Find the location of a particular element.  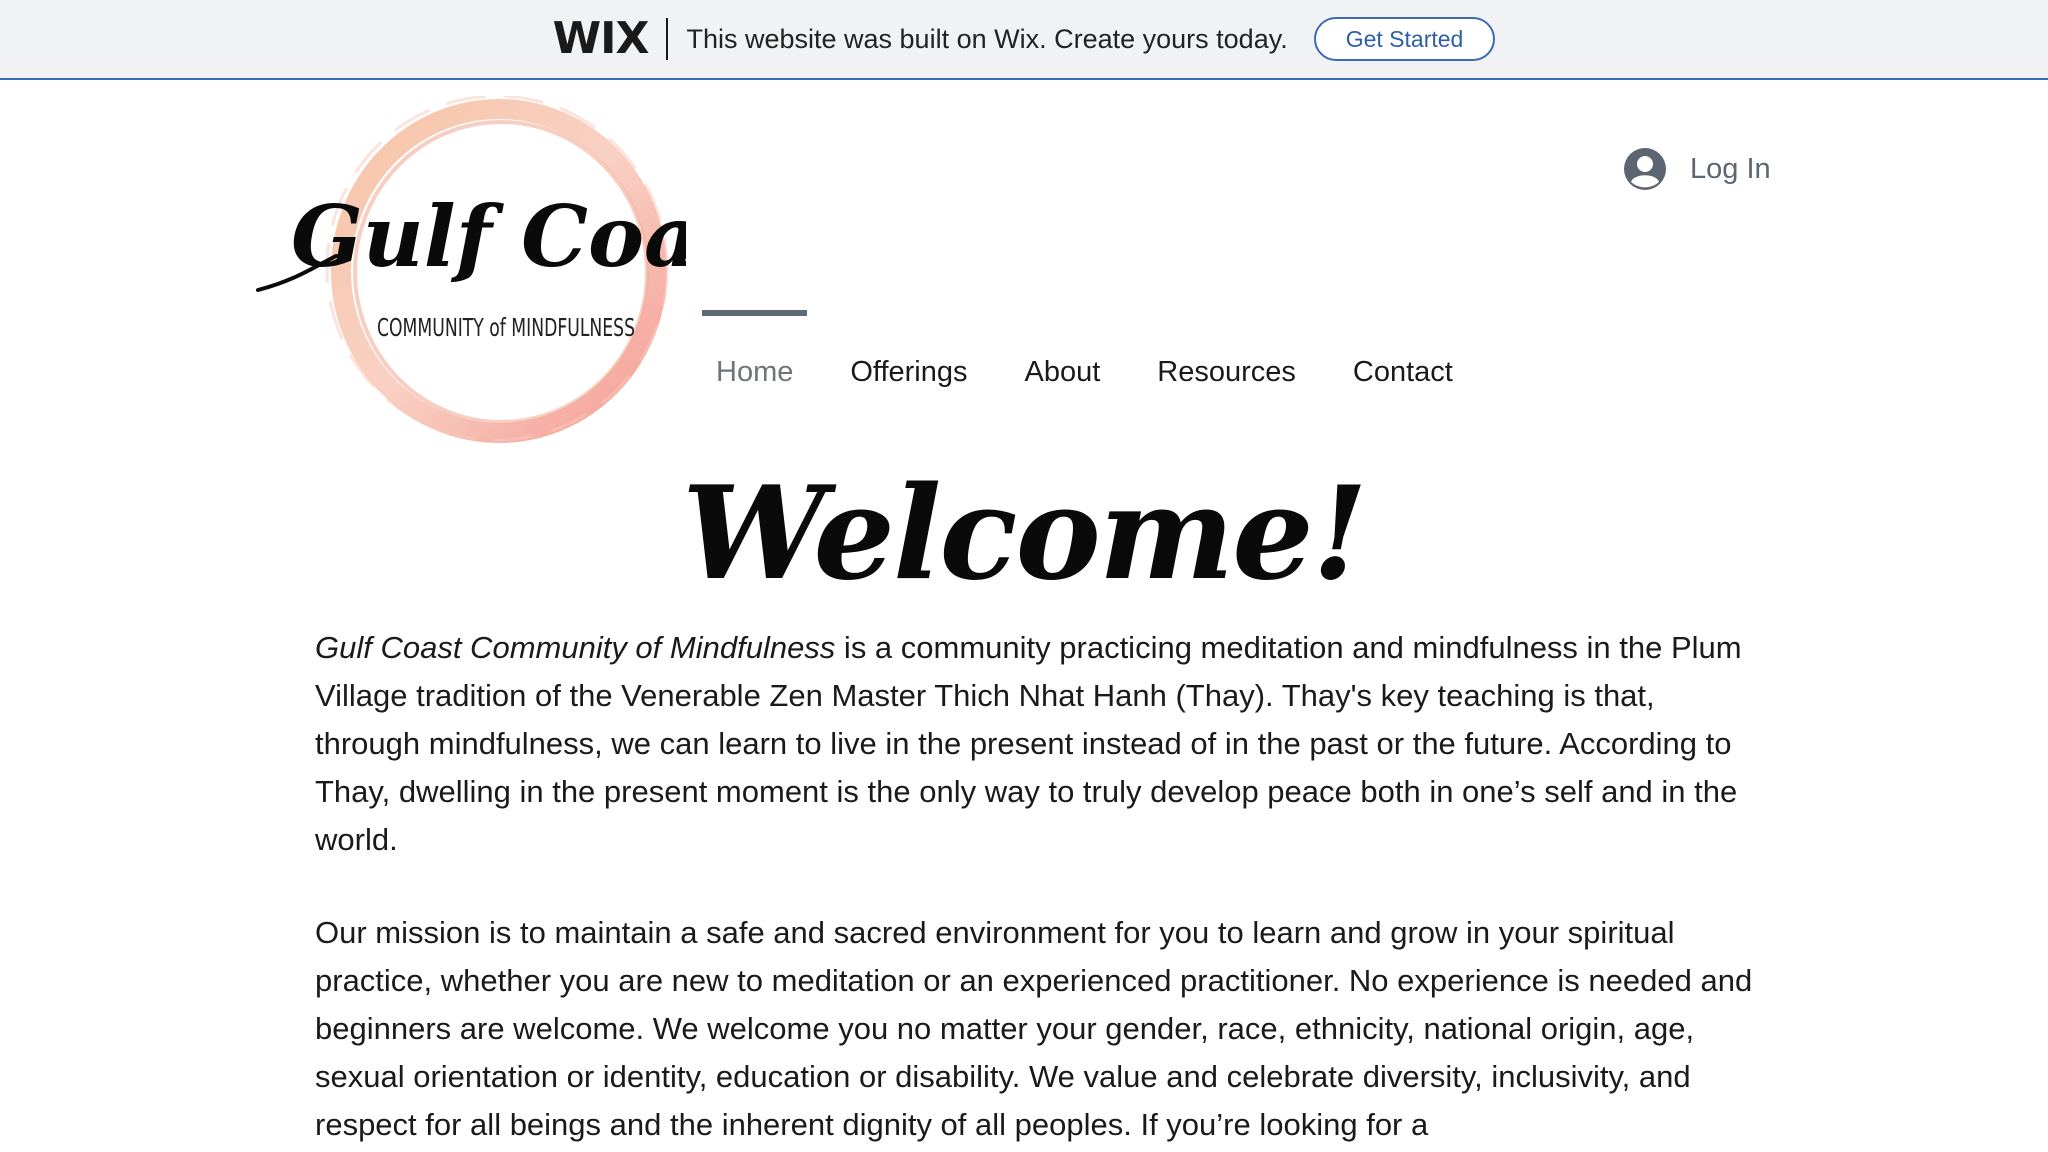

banner-divider is located at coordinates (667, 39).